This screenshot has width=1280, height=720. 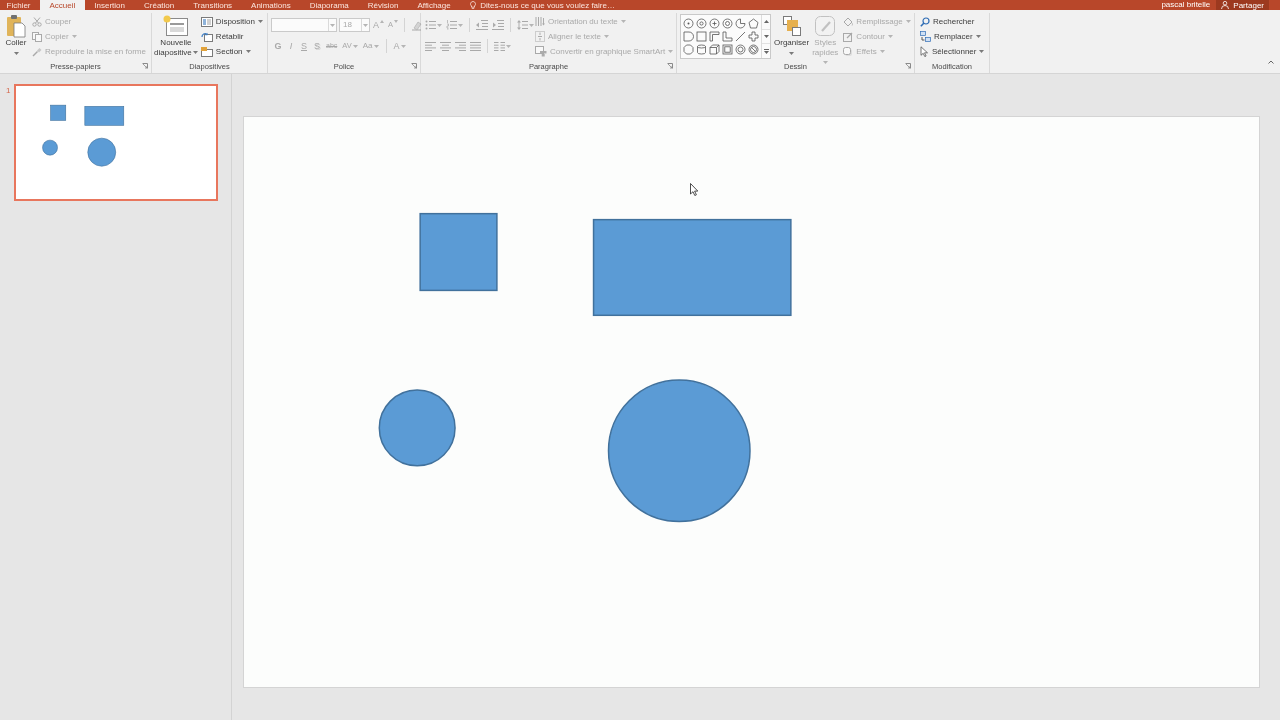 I want to click on new-slide-icon, so click(x=175, y=26).